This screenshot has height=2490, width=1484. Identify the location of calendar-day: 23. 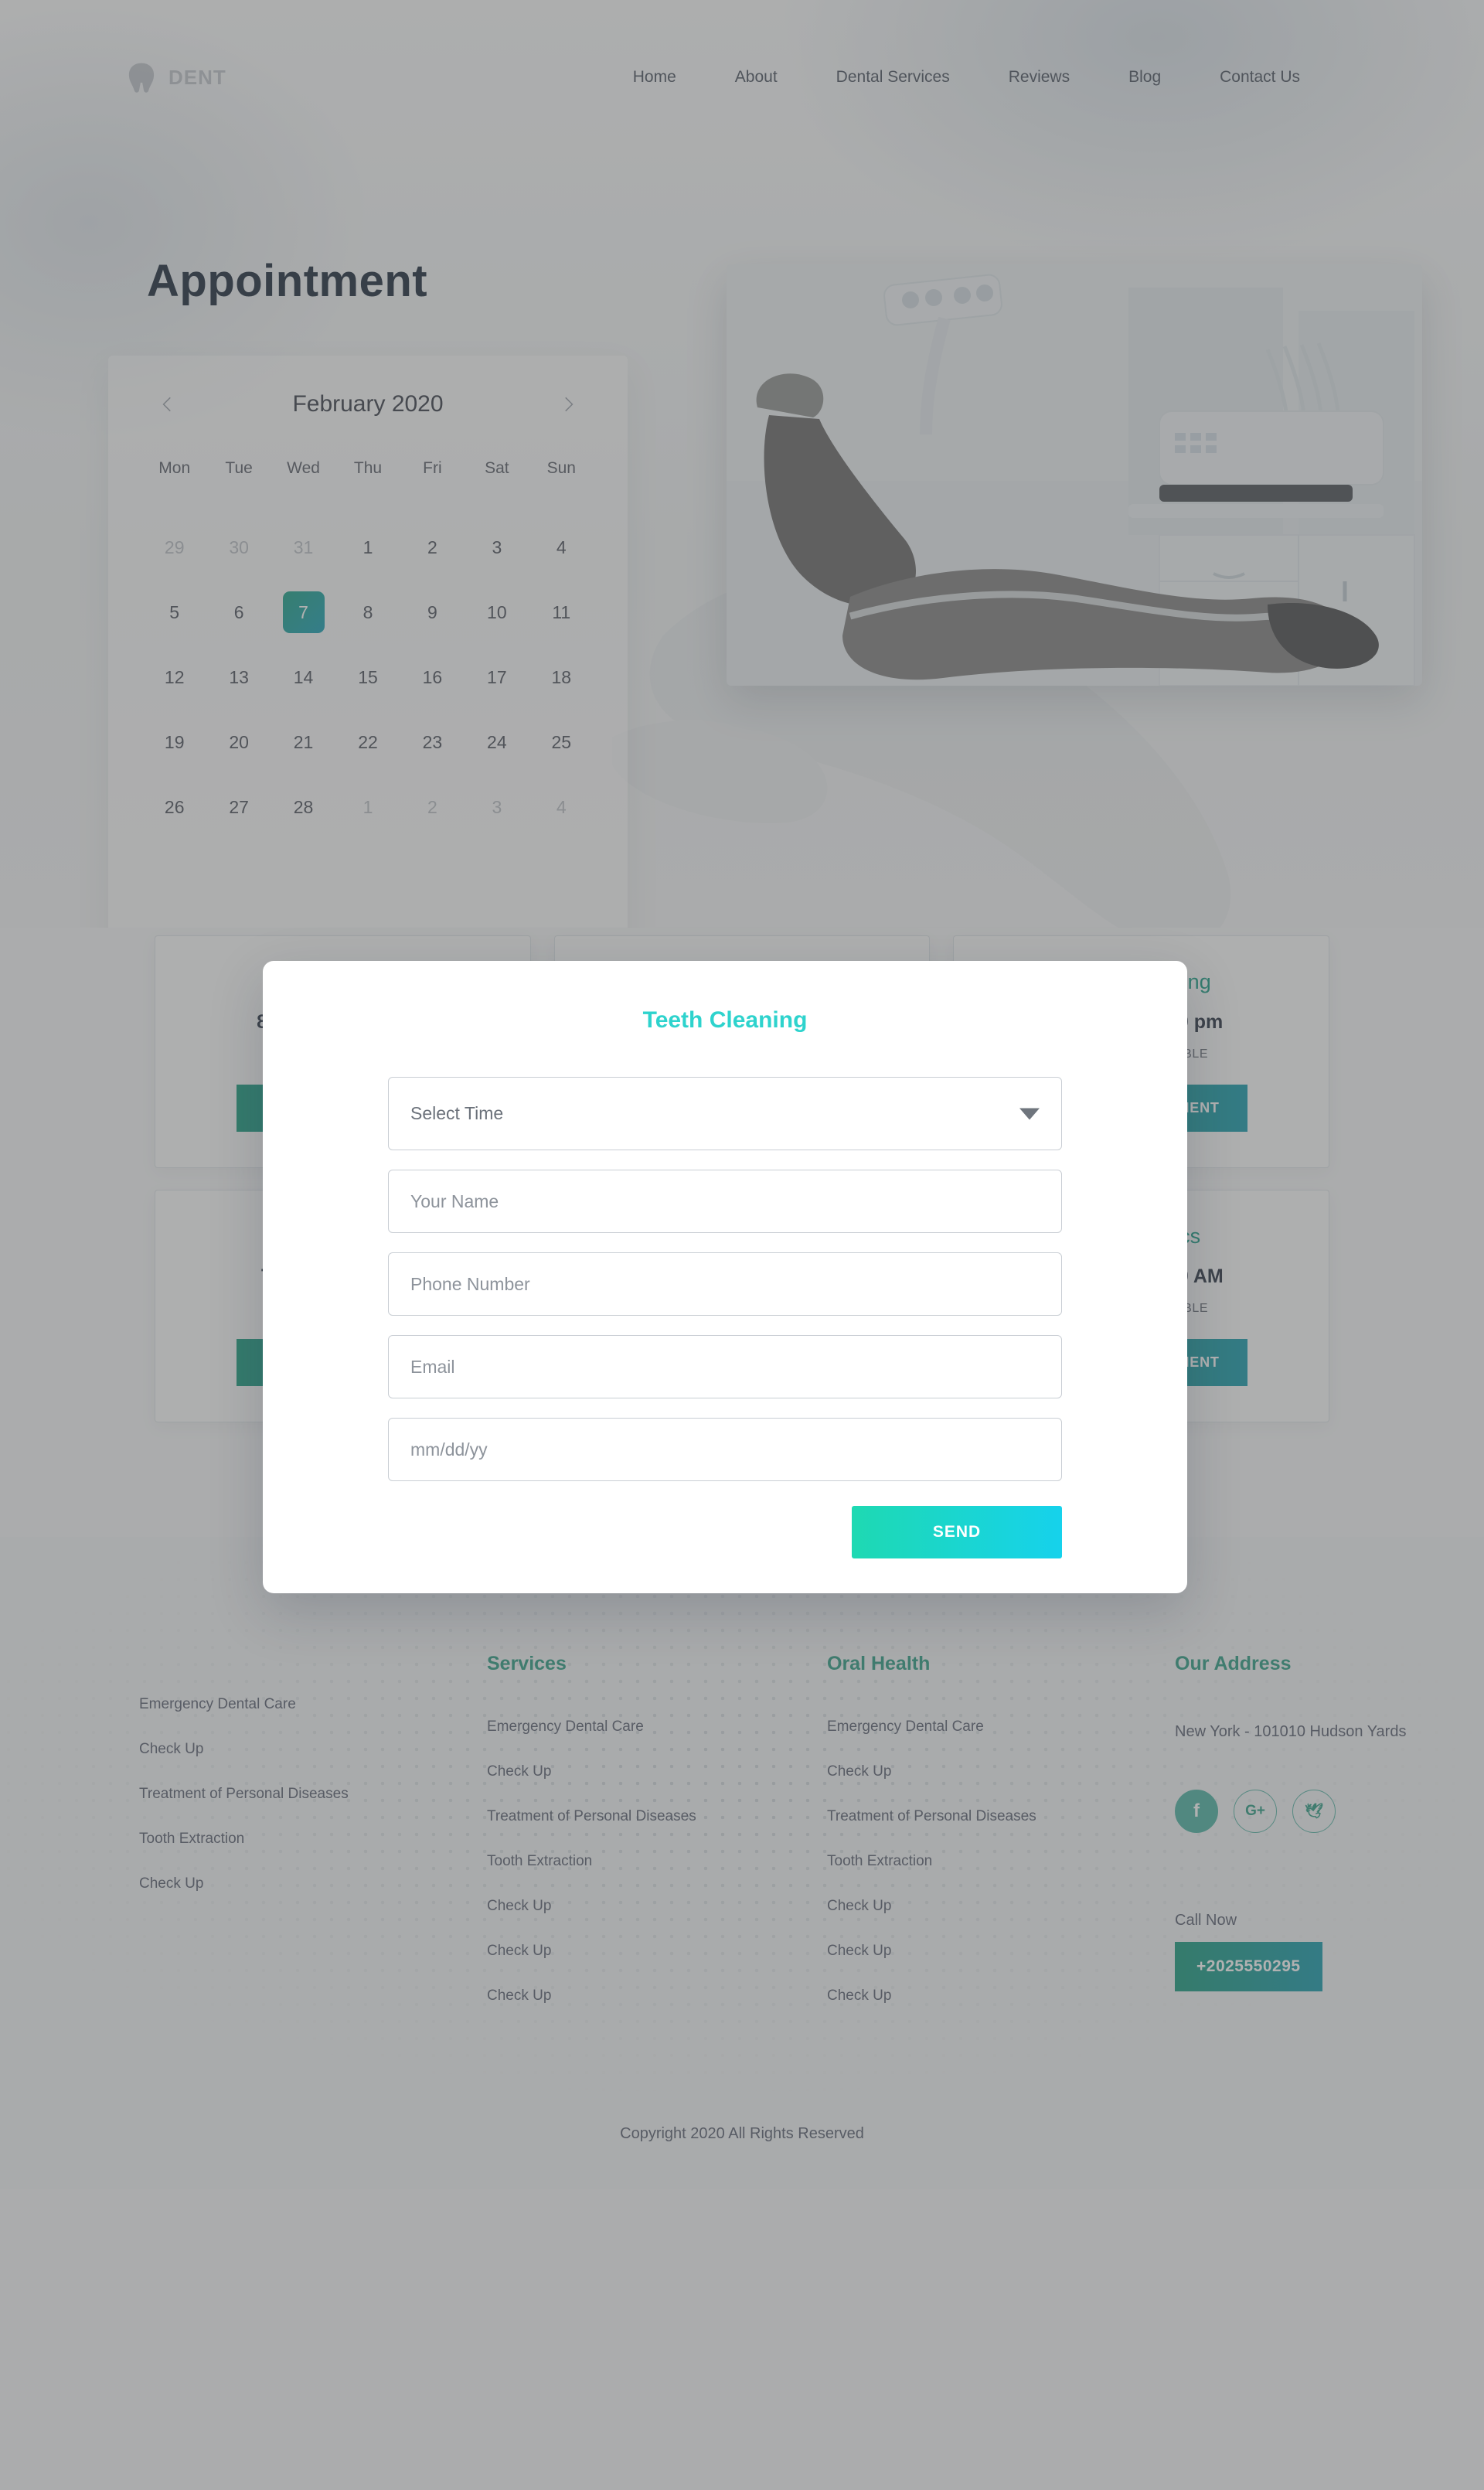
(432, 742).